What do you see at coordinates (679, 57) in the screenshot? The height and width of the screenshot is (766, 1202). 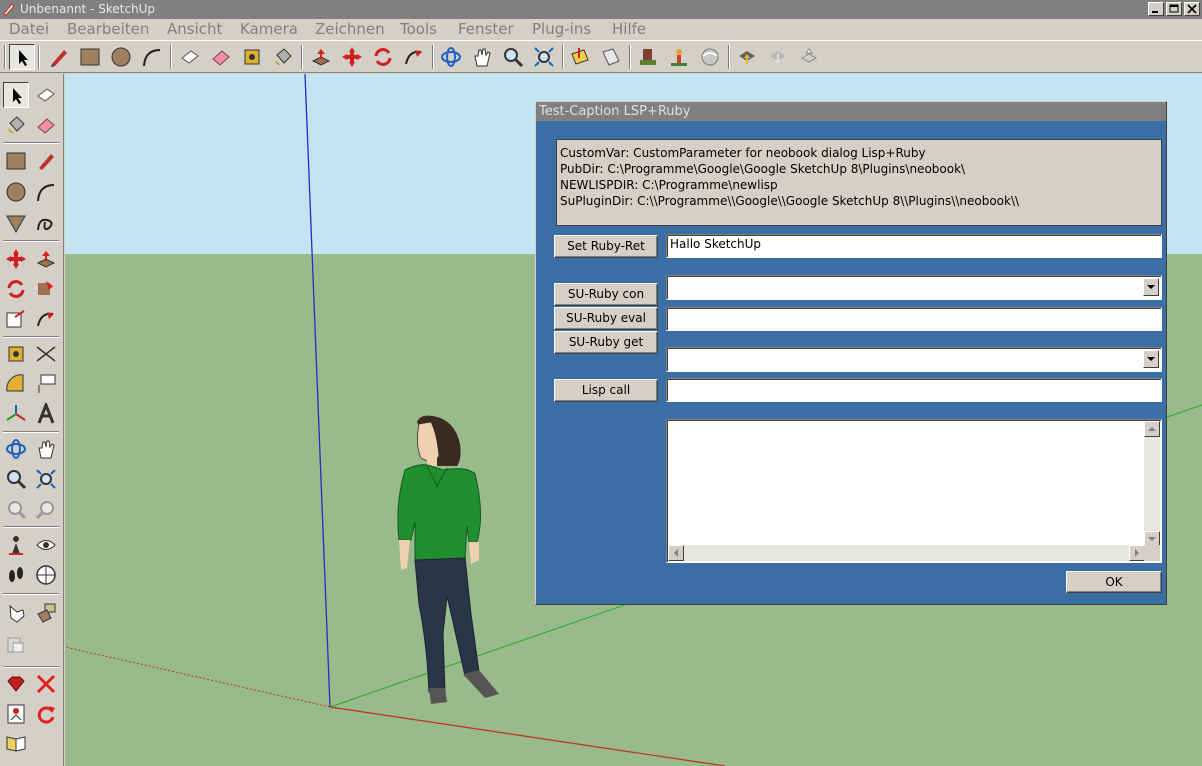 I see `warehouse-button` at bounding box center [679, 57].